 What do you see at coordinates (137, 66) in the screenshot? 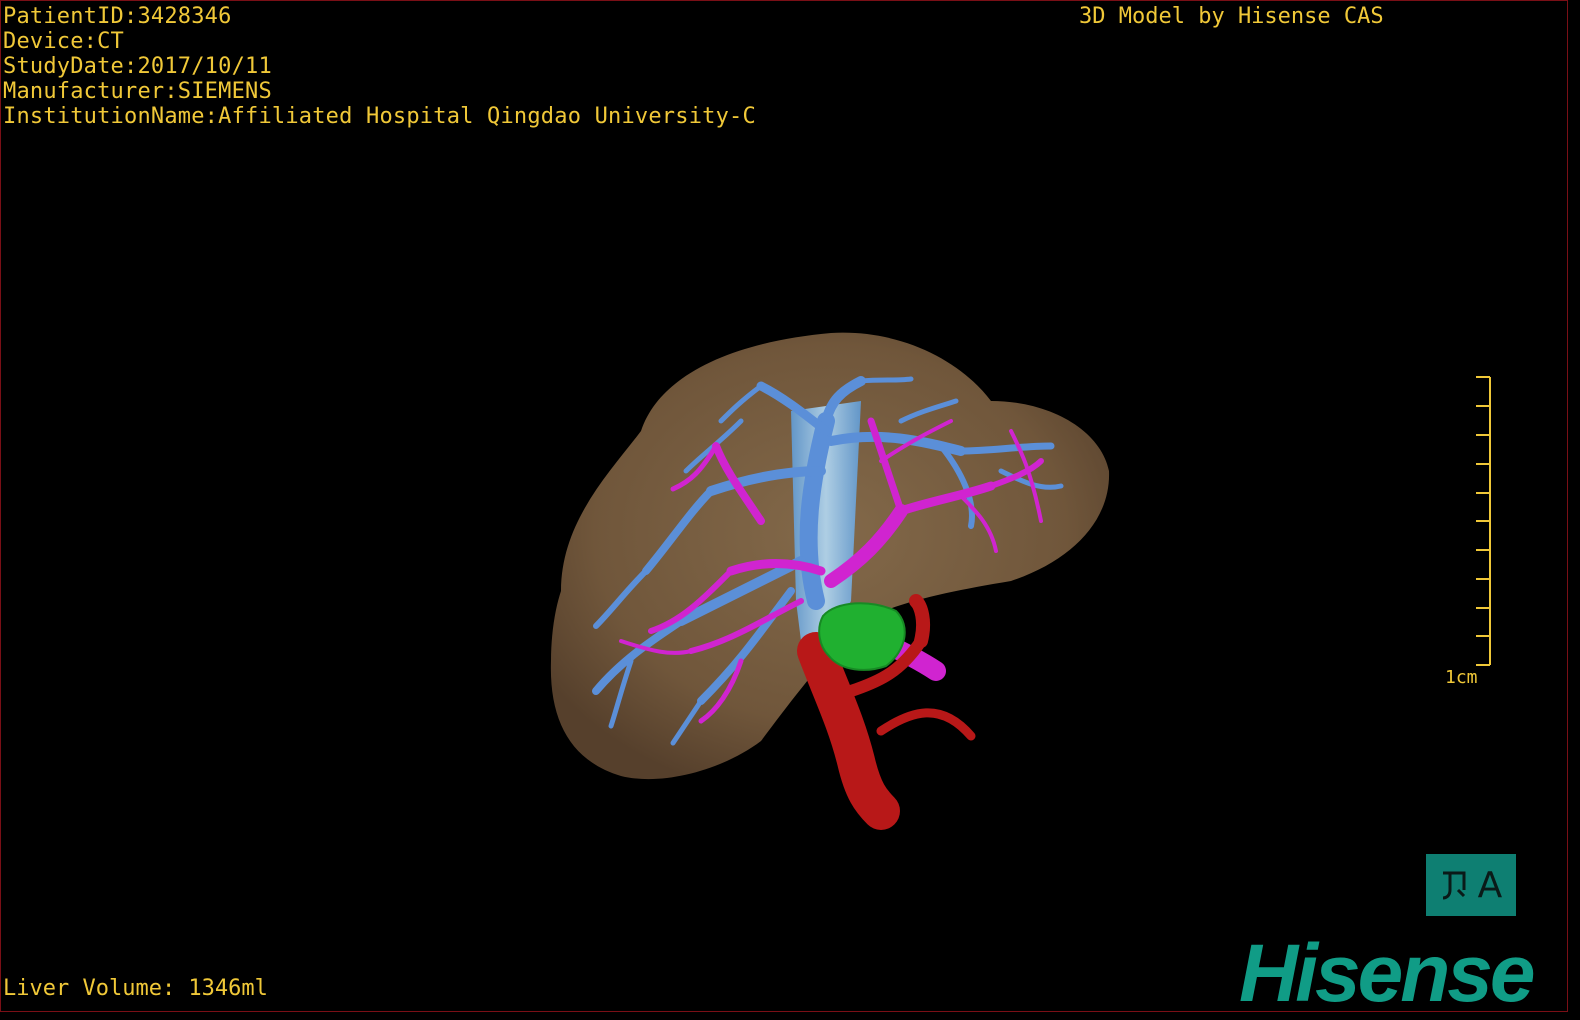
I see `study-date-label: StudyDate:2017/10/11` at bounding box center [137, 66].